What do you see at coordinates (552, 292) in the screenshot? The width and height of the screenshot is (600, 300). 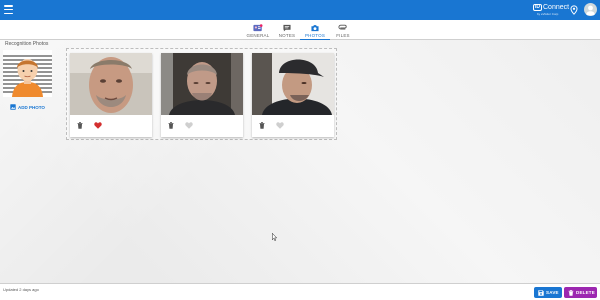 I see `save-label: SAVE` at bounding box center [552, 292].